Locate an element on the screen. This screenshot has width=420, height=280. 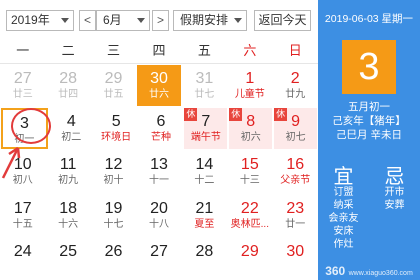
day-number: 14 is located at coordinates (204, 165).